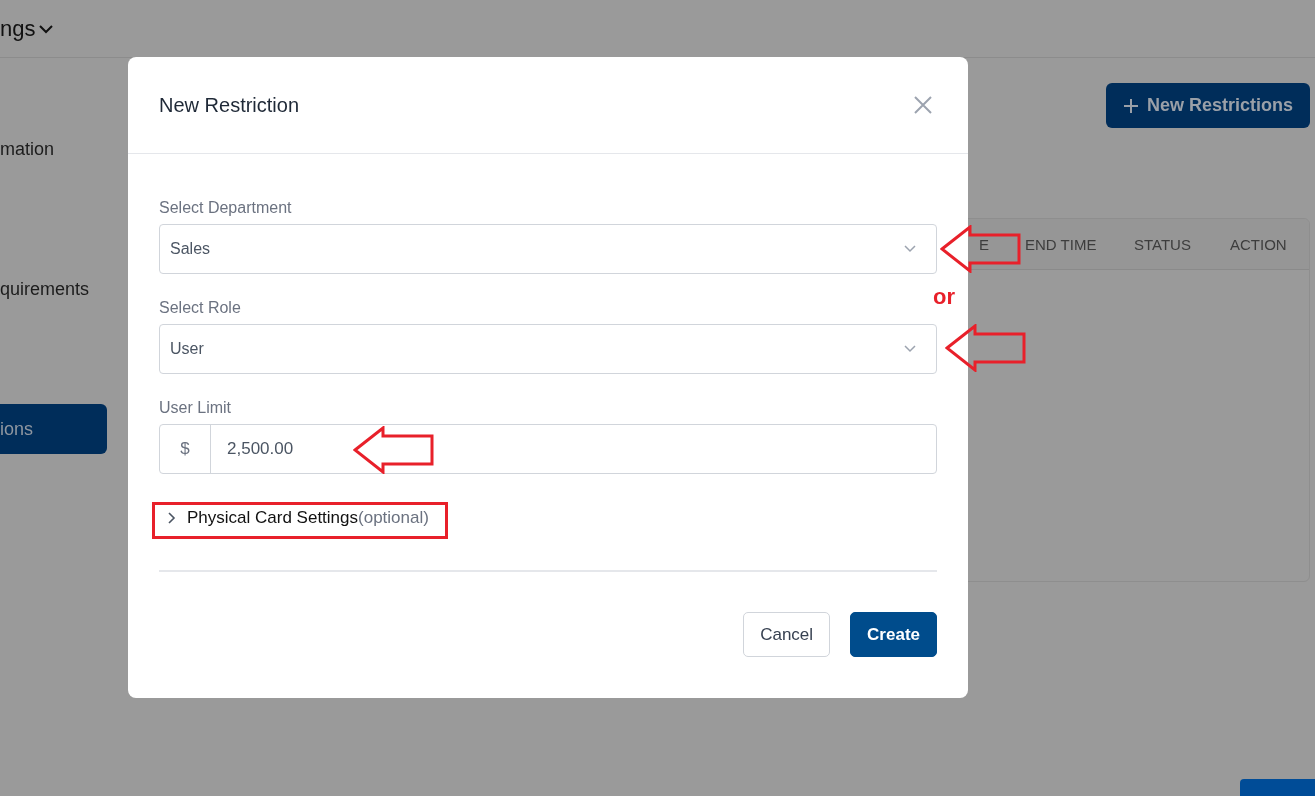 The image size is (1315, 796). What do you see at coordinates (1258, 244) in the screenshot?
I see `column-header: ACTION` at bounding box center [1258, 244].